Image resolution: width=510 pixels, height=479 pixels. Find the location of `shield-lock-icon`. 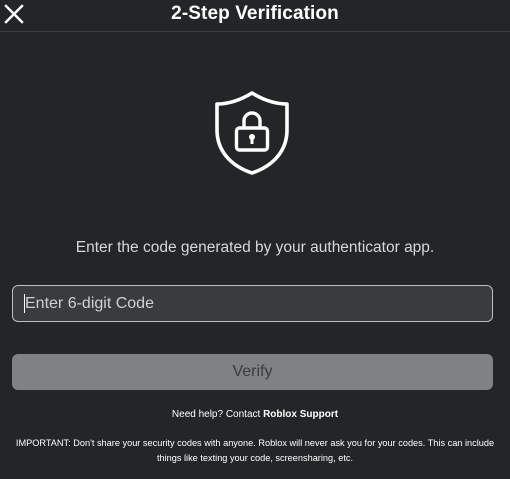

shield-lock-icon is located at coordinates (252, 133).